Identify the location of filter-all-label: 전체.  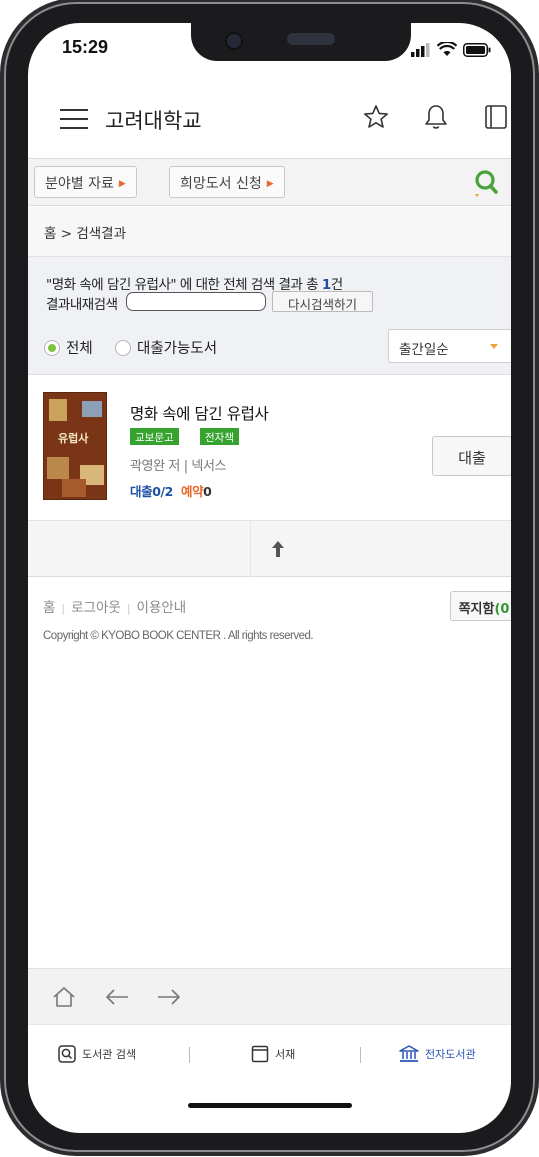
(79, 349).